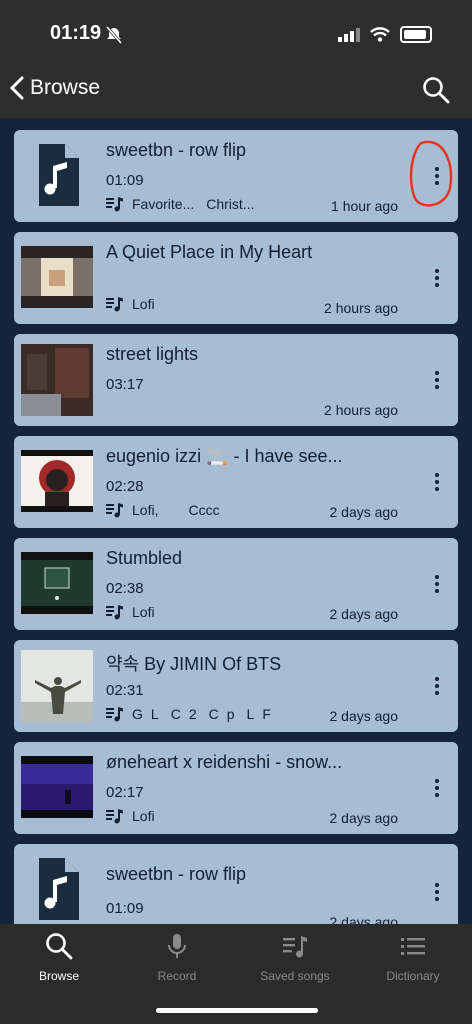  I want to click on song-date: 1 hour ago, so click(364, 206).